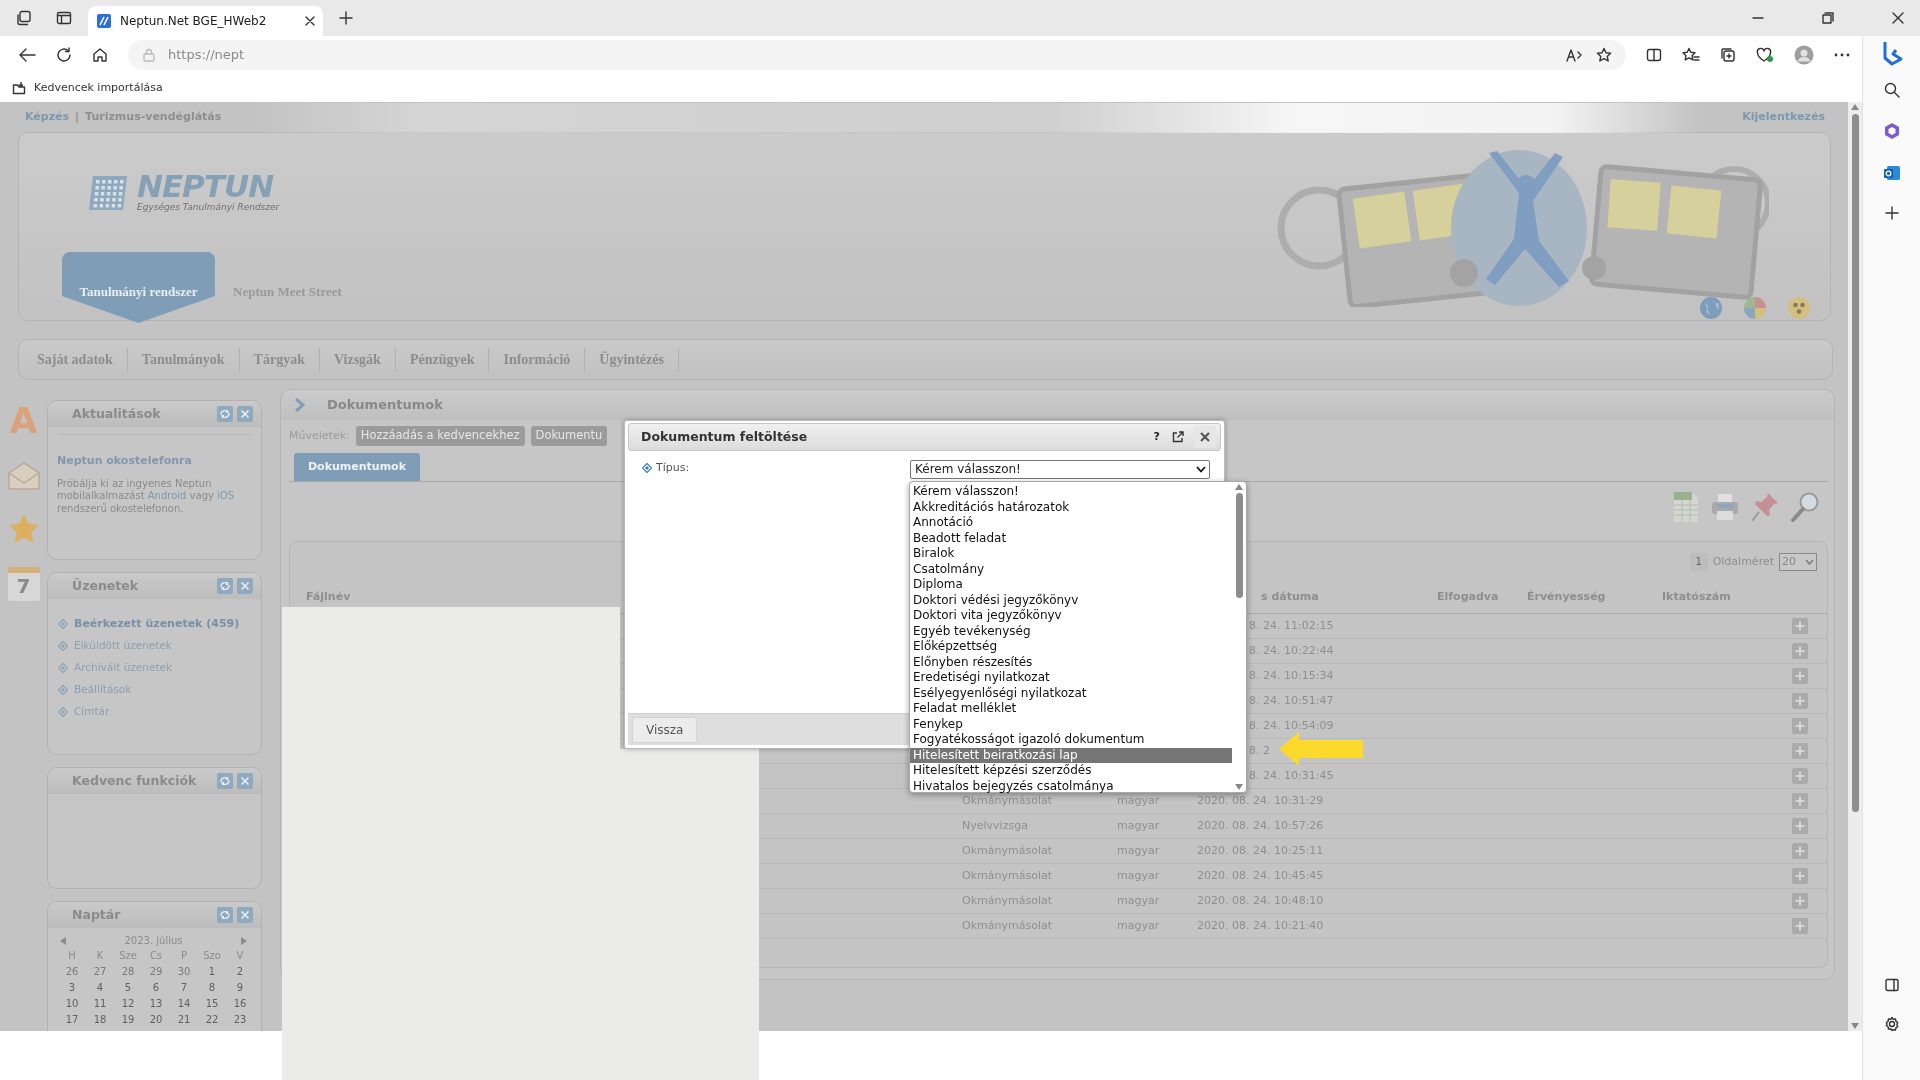  Describe the element at coordinates (1071, 693) in the screenshot. I see `dropdown-option: Esélyegyenlőségi nyilatkozat` at that location.